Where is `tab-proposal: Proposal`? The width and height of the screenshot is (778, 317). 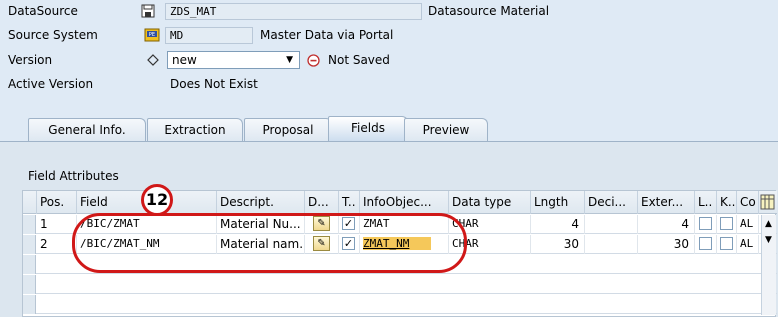 tab-proposal: Proposal is located at coordinates (288, 130).